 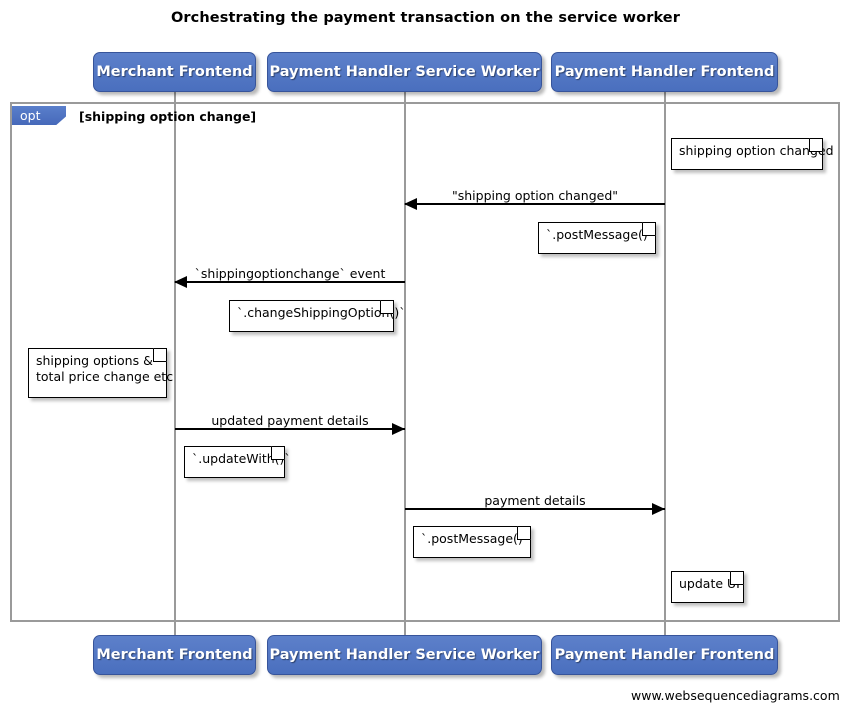 I want to click on footer-credit: www.websequencediagrams.com, so click(x=735, y=695).